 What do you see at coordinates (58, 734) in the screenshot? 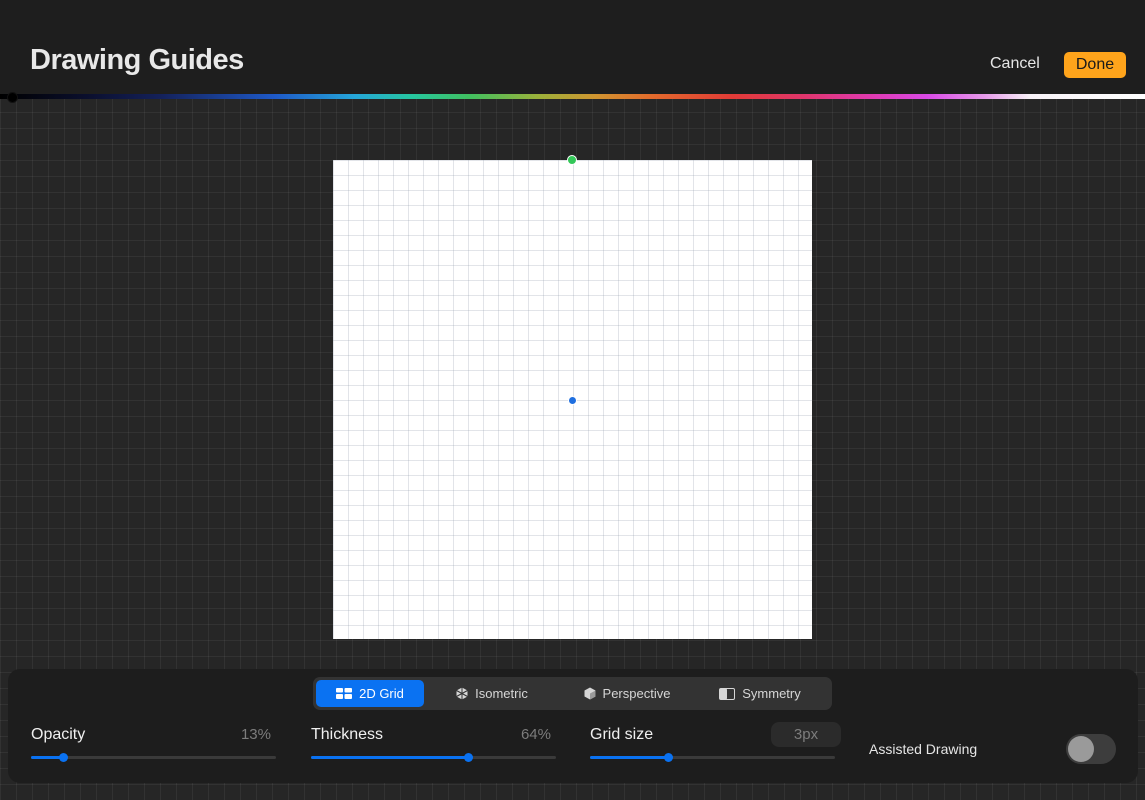
I see `opacity-label: Opacity` at bounding box center [58, 734].